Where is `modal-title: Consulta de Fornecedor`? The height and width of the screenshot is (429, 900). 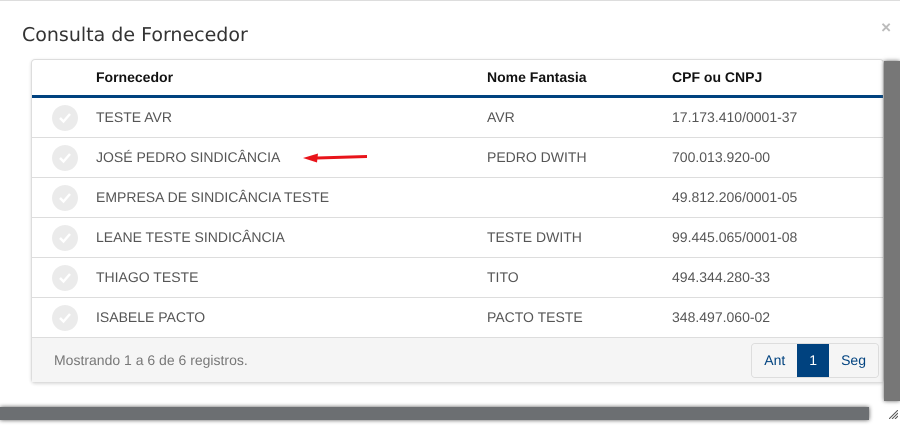 modal-title: Consulta de Fornecedor is located at coordinates (135, 35).